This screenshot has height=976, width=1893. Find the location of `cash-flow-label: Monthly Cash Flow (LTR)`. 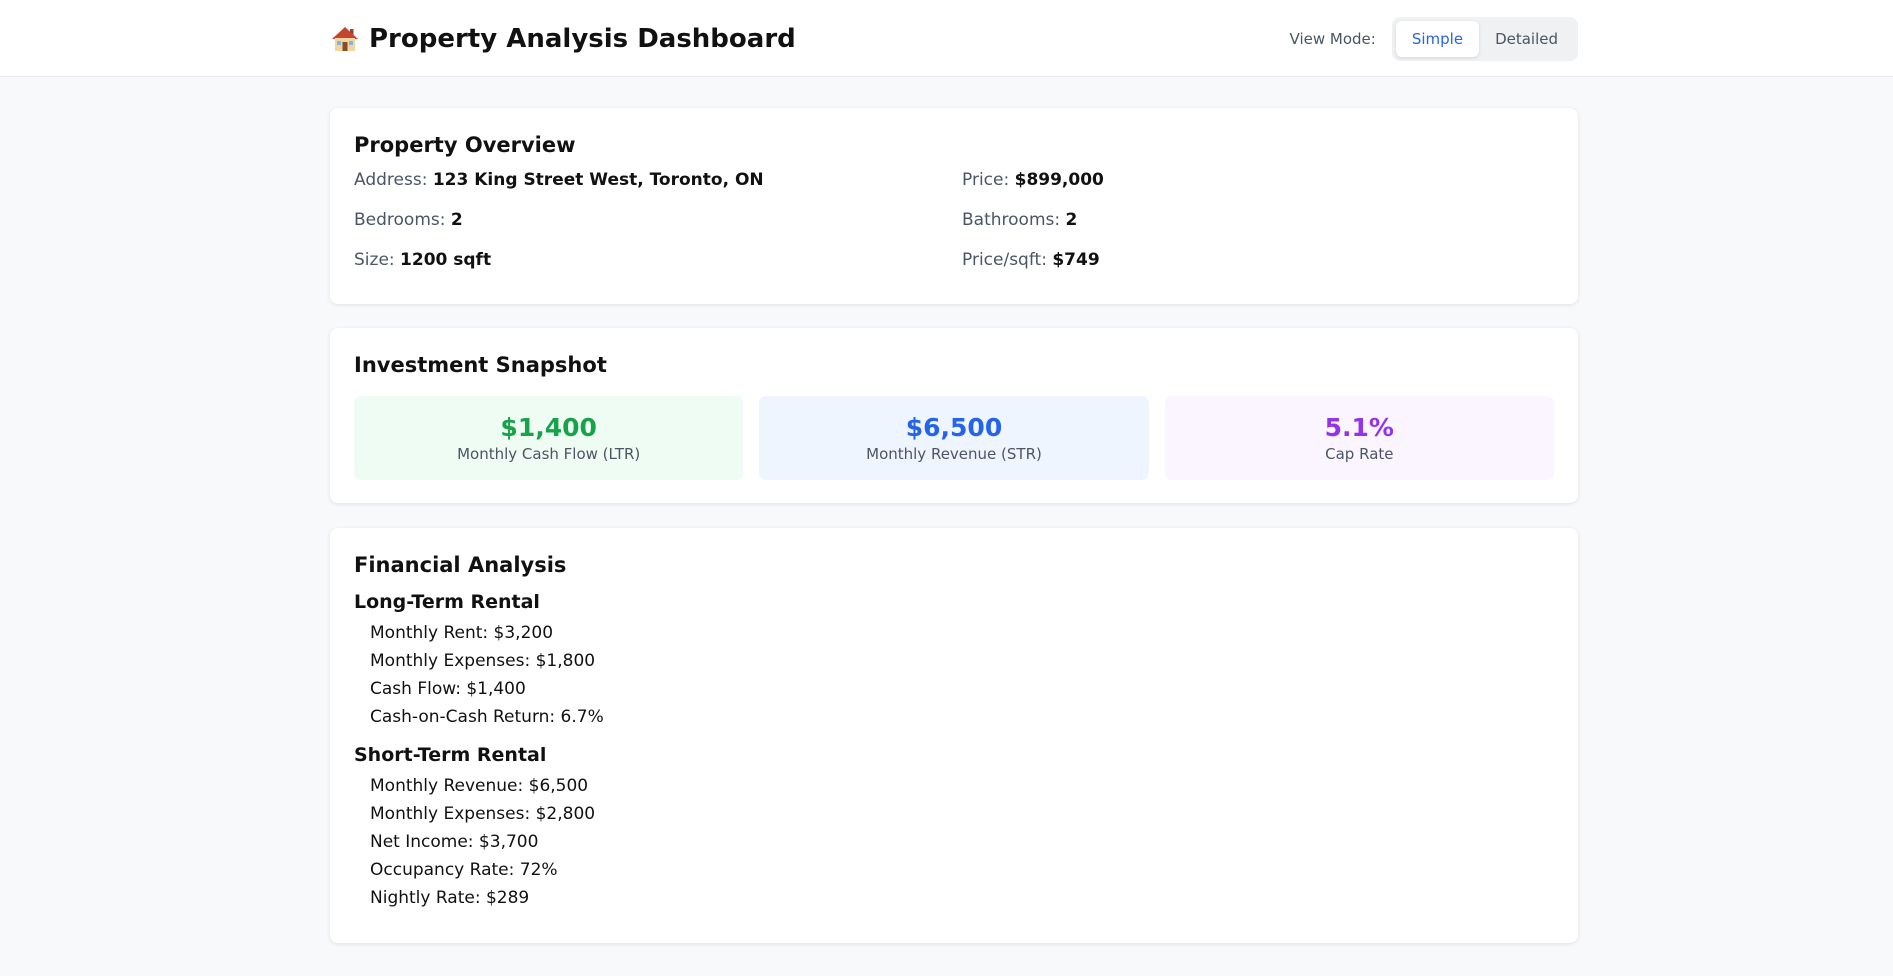

cash-flow-label: Monthly Cash Flow (LTR) is located at coordinates (549, 454).